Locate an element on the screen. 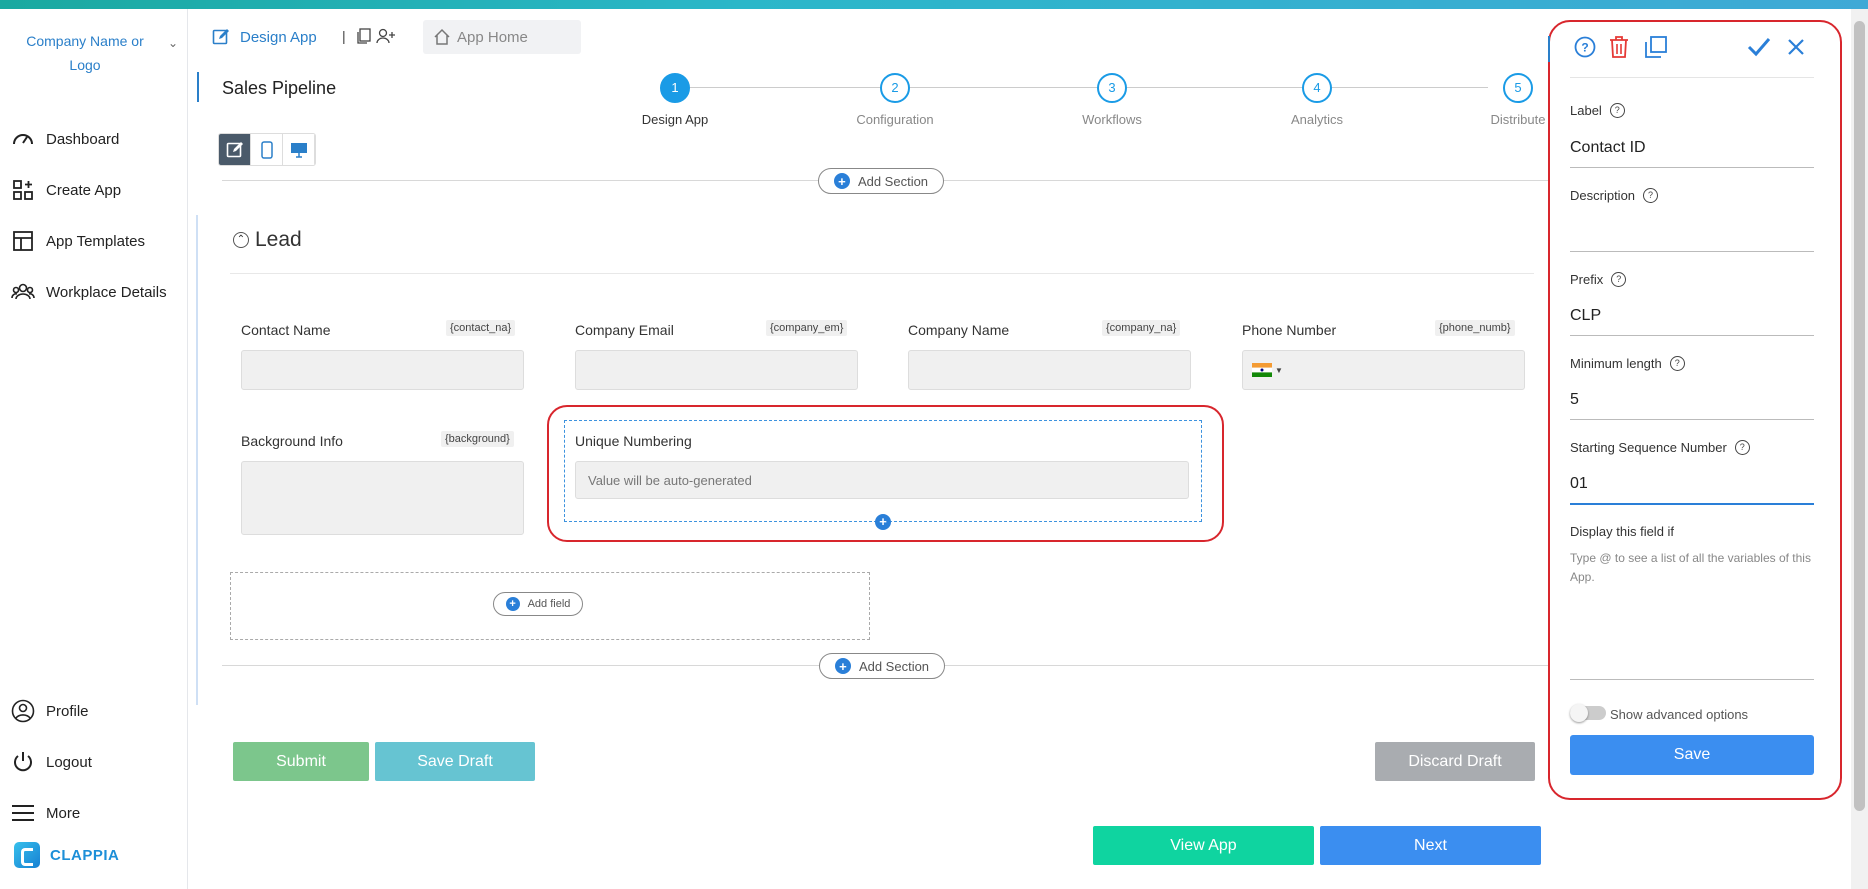 The width and height of the screenshot is (1868, 889). background-info-input is located at coordinates (382, 498).